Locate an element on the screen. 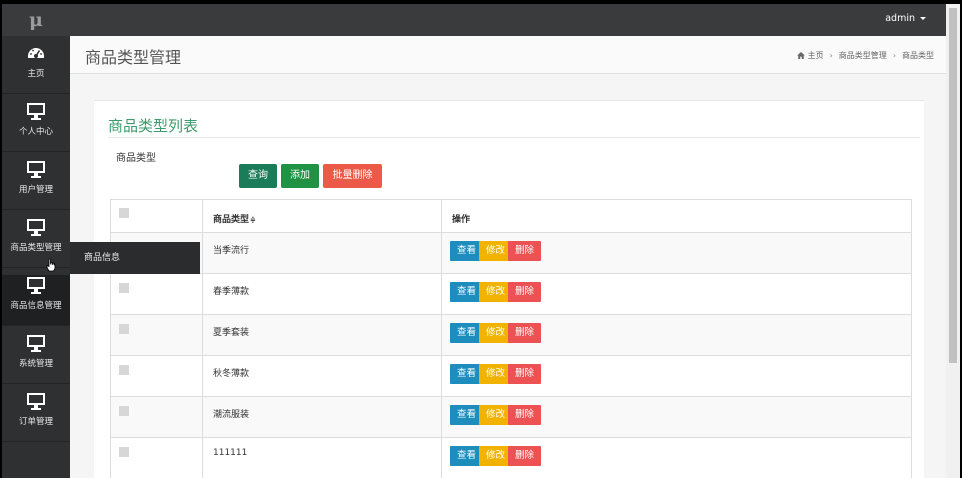 The height and width of the screenshot is (478, 962). query-button: 查询 is located at coordinates (258, 176).